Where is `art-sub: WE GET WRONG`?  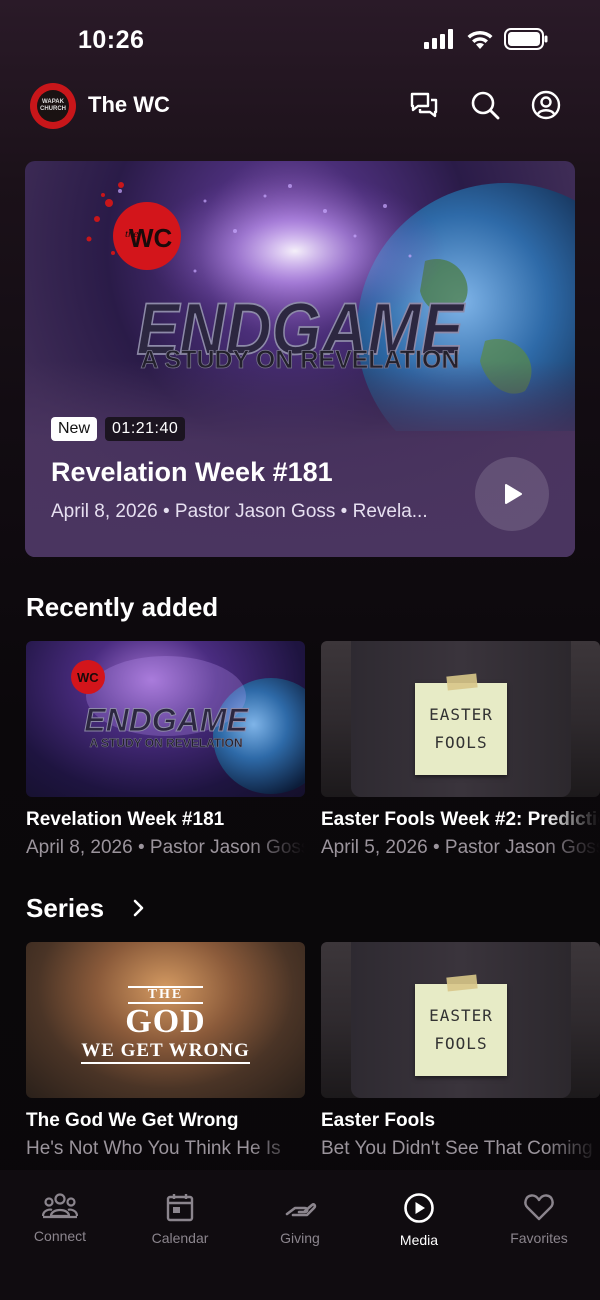 art-sub: WE GET WRONG is located at coordinates (165, 1052).